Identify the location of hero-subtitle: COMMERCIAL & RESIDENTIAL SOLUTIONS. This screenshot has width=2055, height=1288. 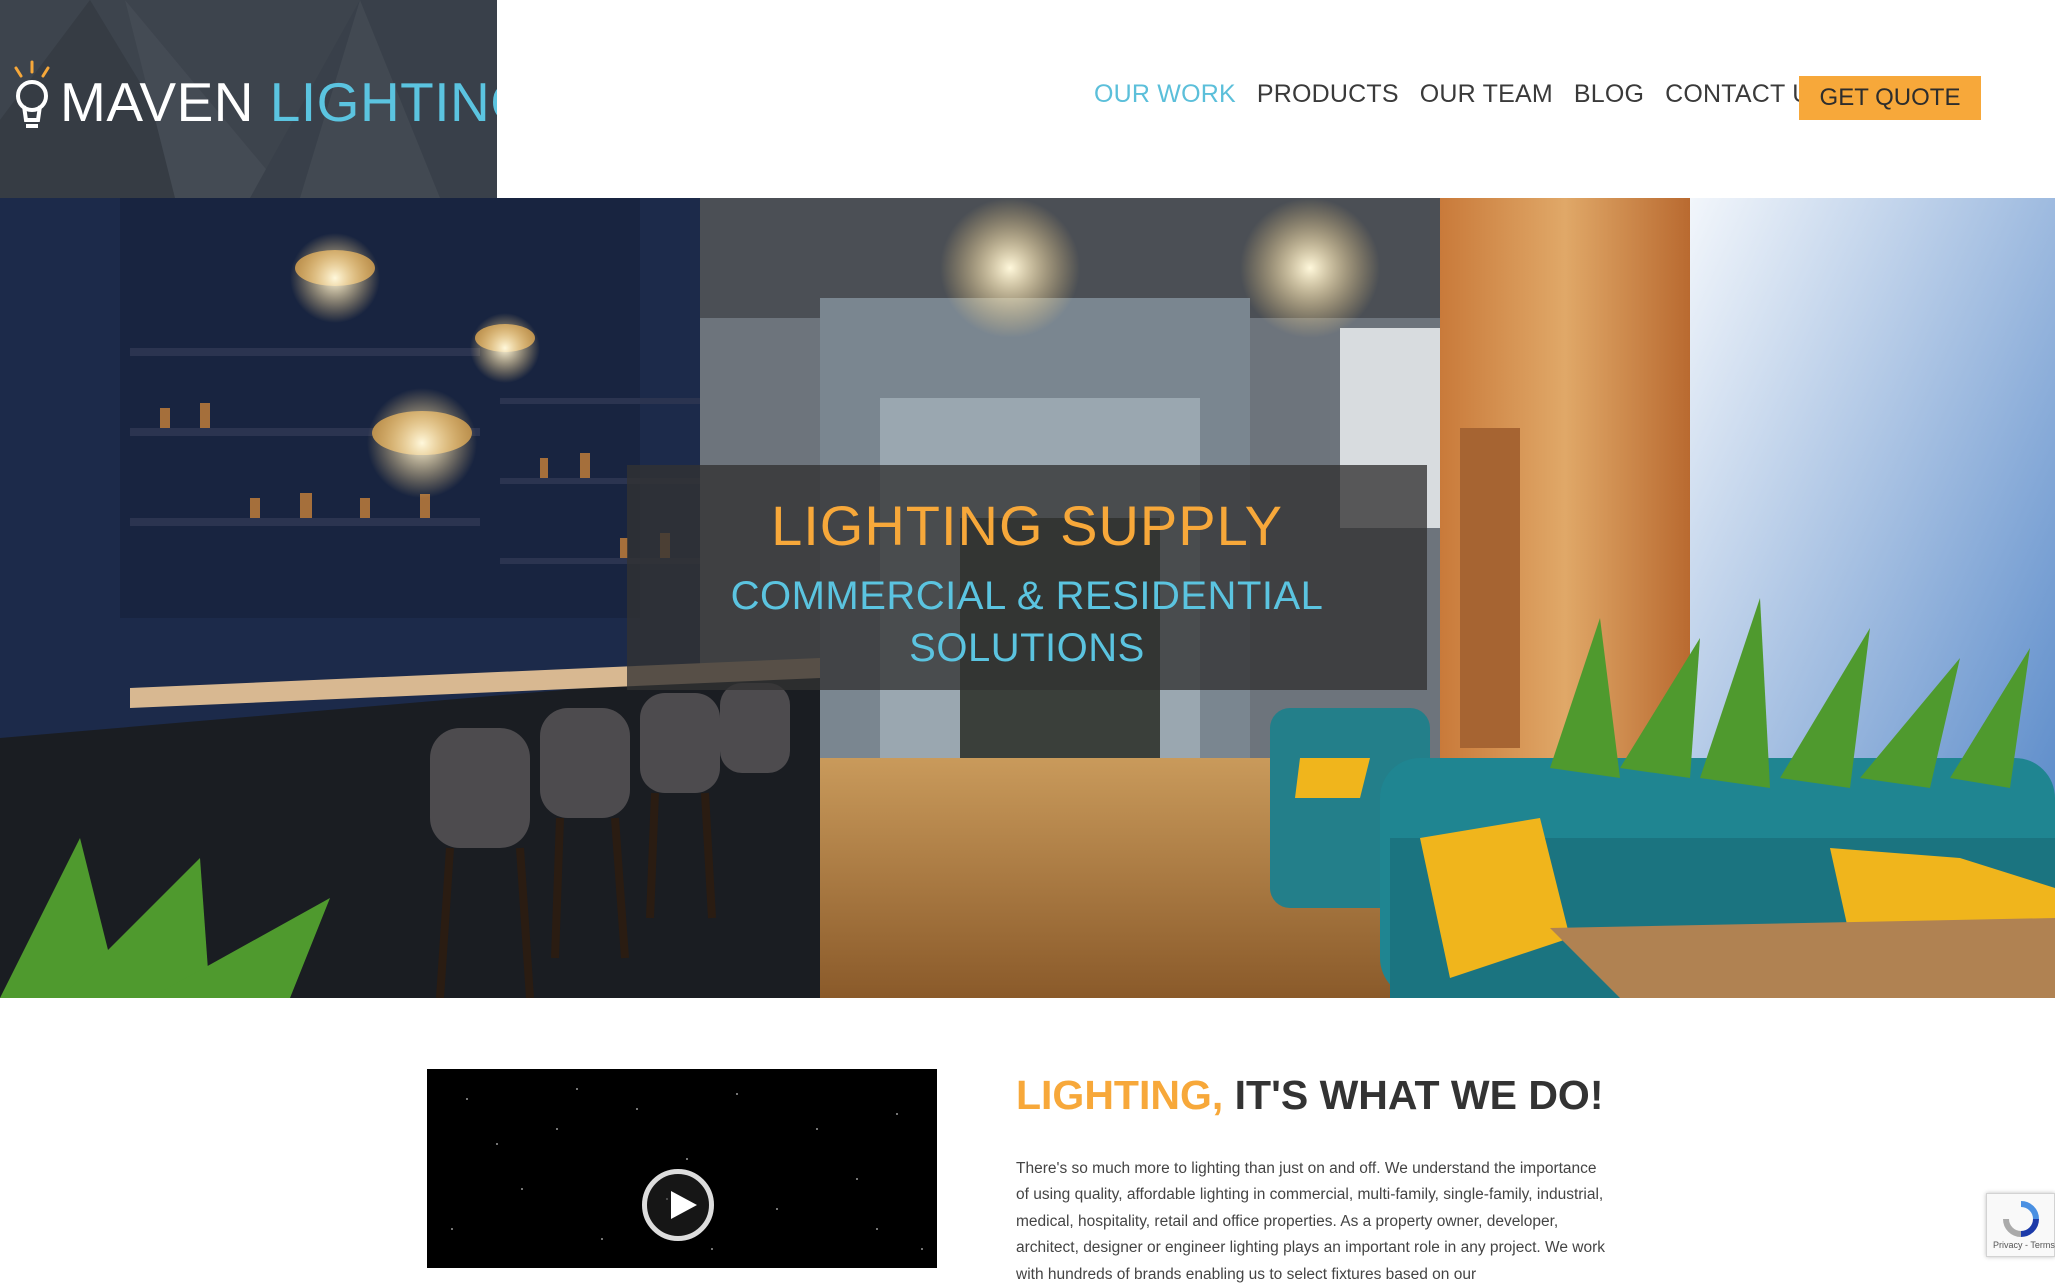
(1027, 622).